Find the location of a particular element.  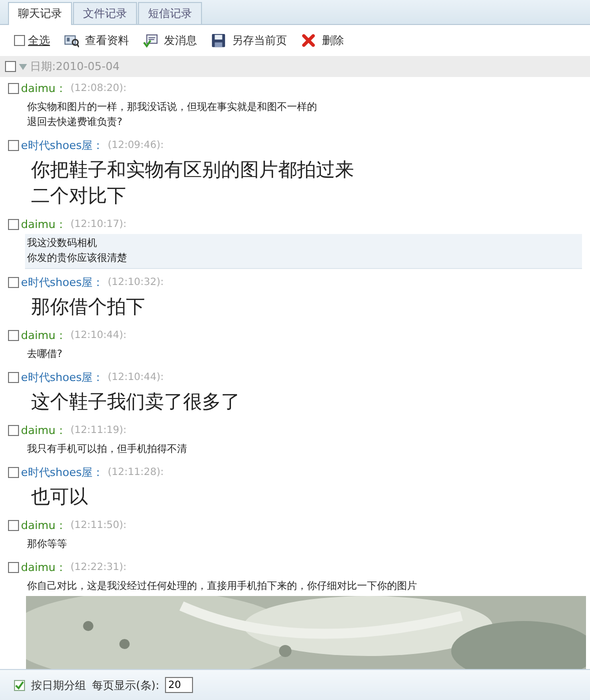

message-text: 那你借个拍下 is located at coordinates (88, 307).